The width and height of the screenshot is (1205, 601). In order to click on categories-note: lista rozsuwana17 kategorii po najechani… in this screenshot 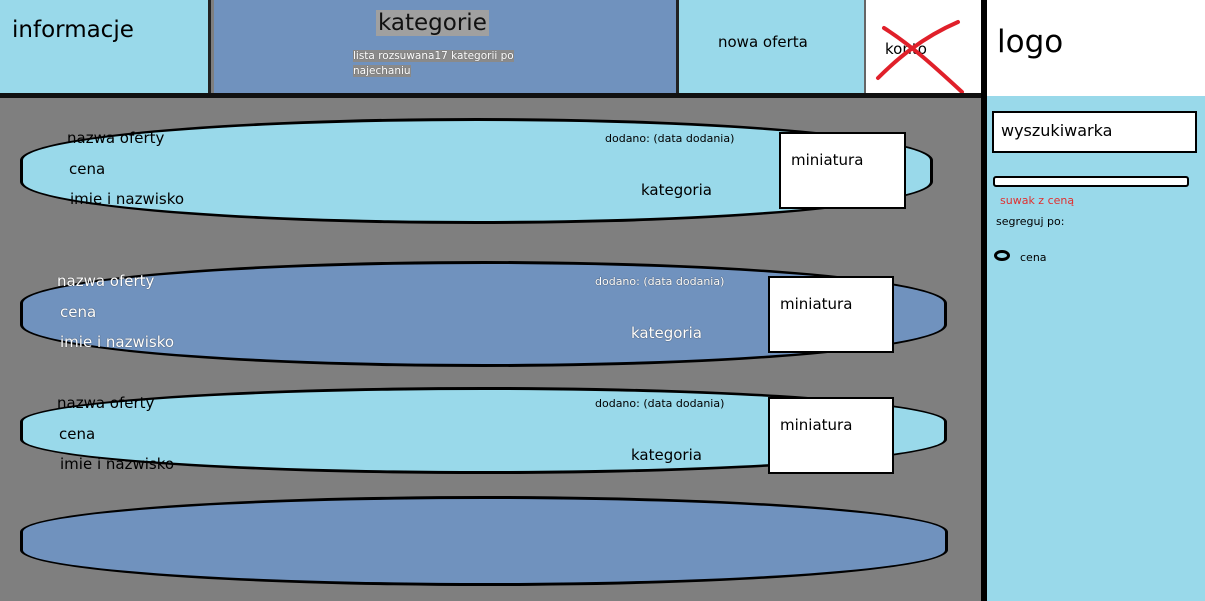, I will do `click(433, 63)`.